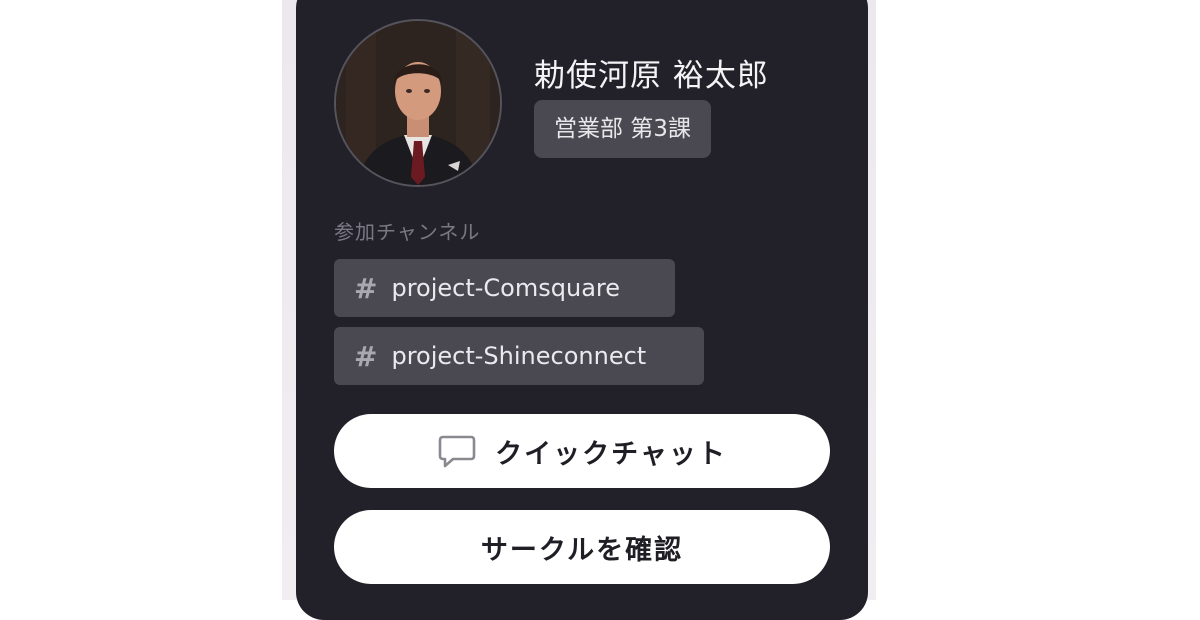  I want to click on channel-label: project-Comsquare, so click(506, 288).